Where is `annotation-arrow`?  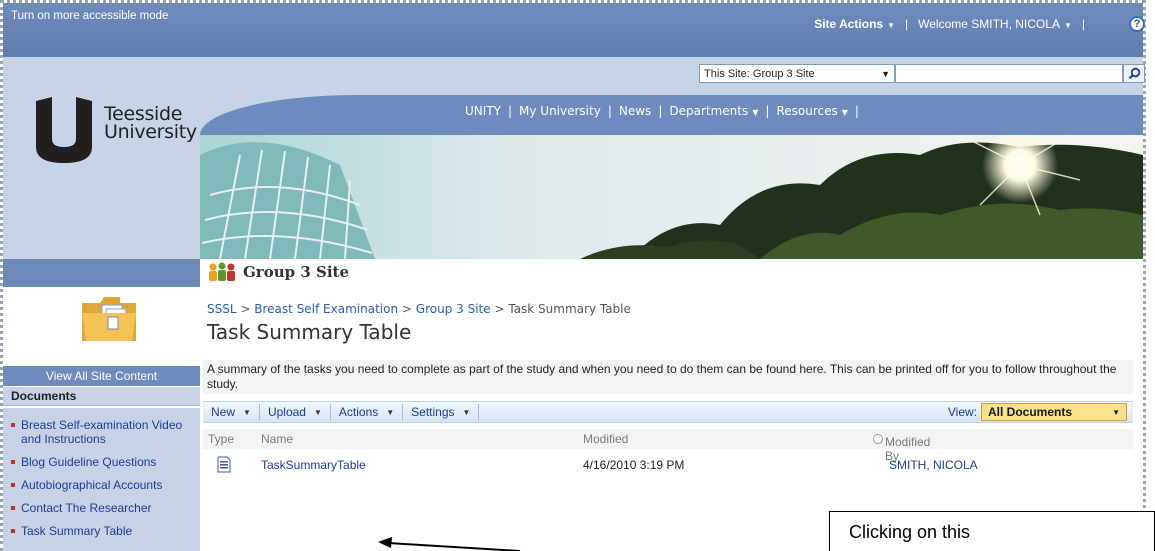 annotation-arrow is located at coordinates (449, 544).